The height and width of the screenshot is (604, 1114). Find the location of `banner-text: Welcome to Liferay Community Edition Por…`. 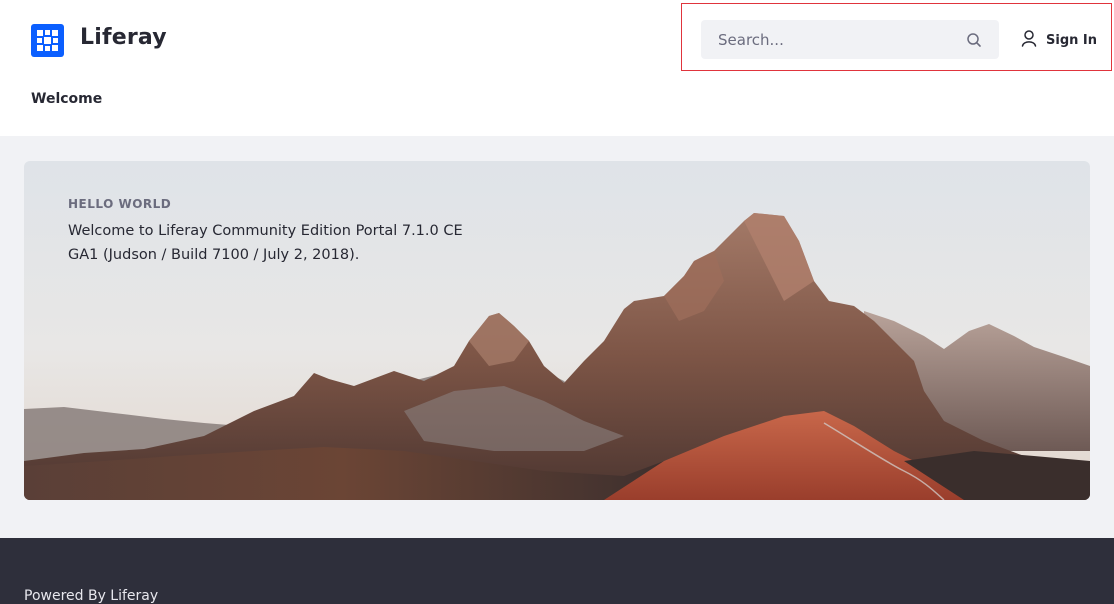

banner-text: Welcome to Liferay Community Edition Por… is located at coordinates (265, 243).